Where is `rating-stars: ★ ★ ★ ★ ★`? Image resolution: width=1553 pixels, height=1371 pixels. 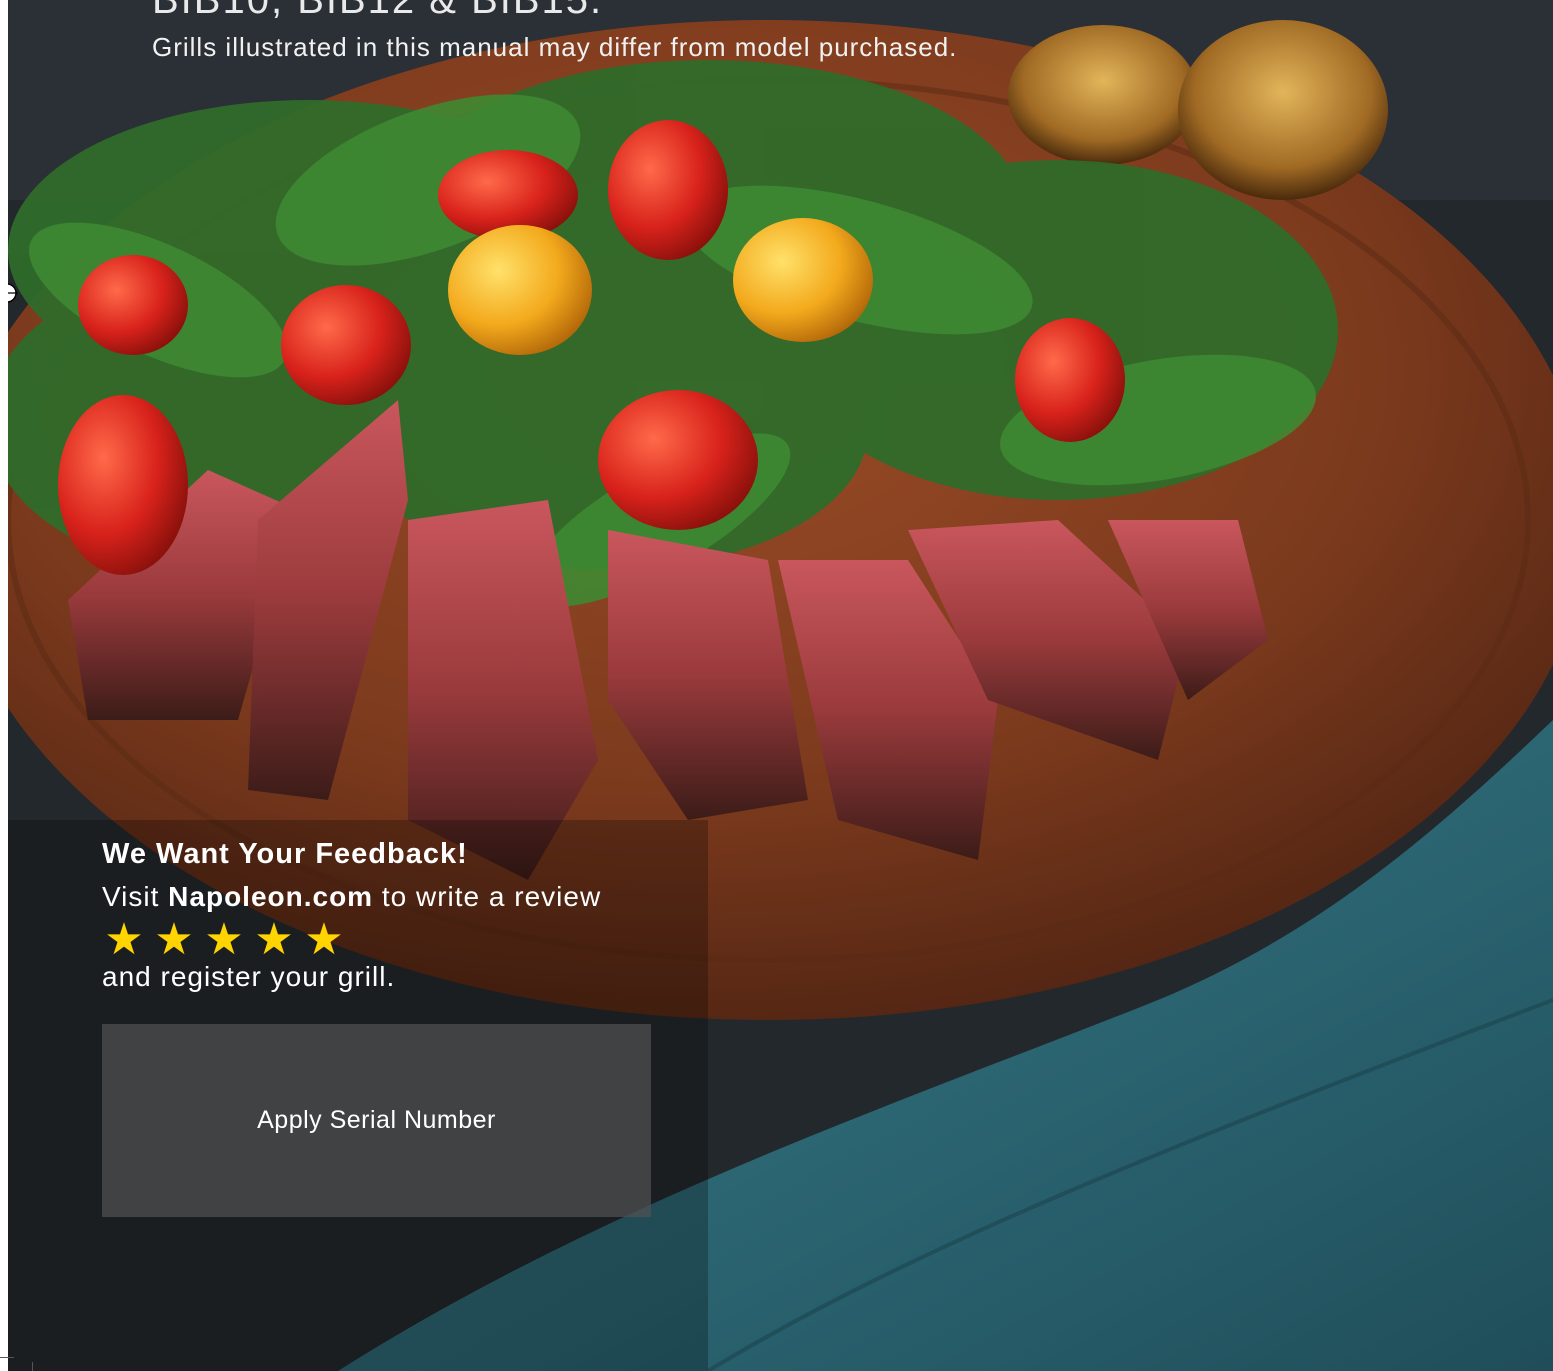 rating-stars: ★ ★ ★ ★ ★ is located at coordinates (225, 940).